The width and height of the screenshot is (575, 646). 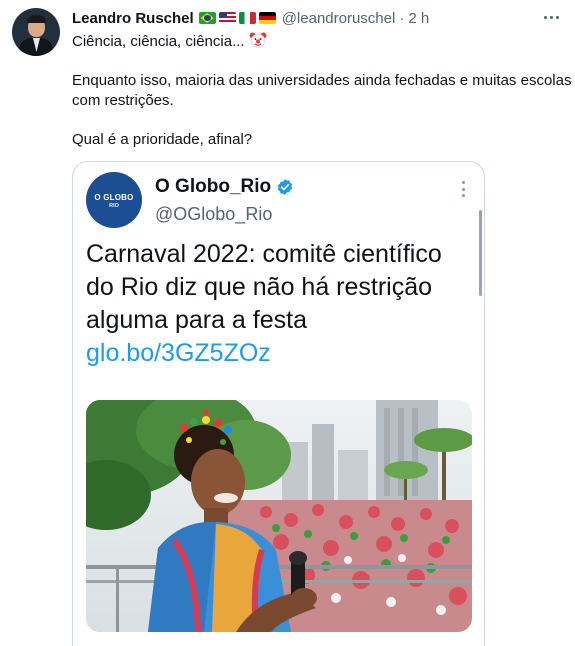 I want to click on author-avatar, so click(x=36, y=32).